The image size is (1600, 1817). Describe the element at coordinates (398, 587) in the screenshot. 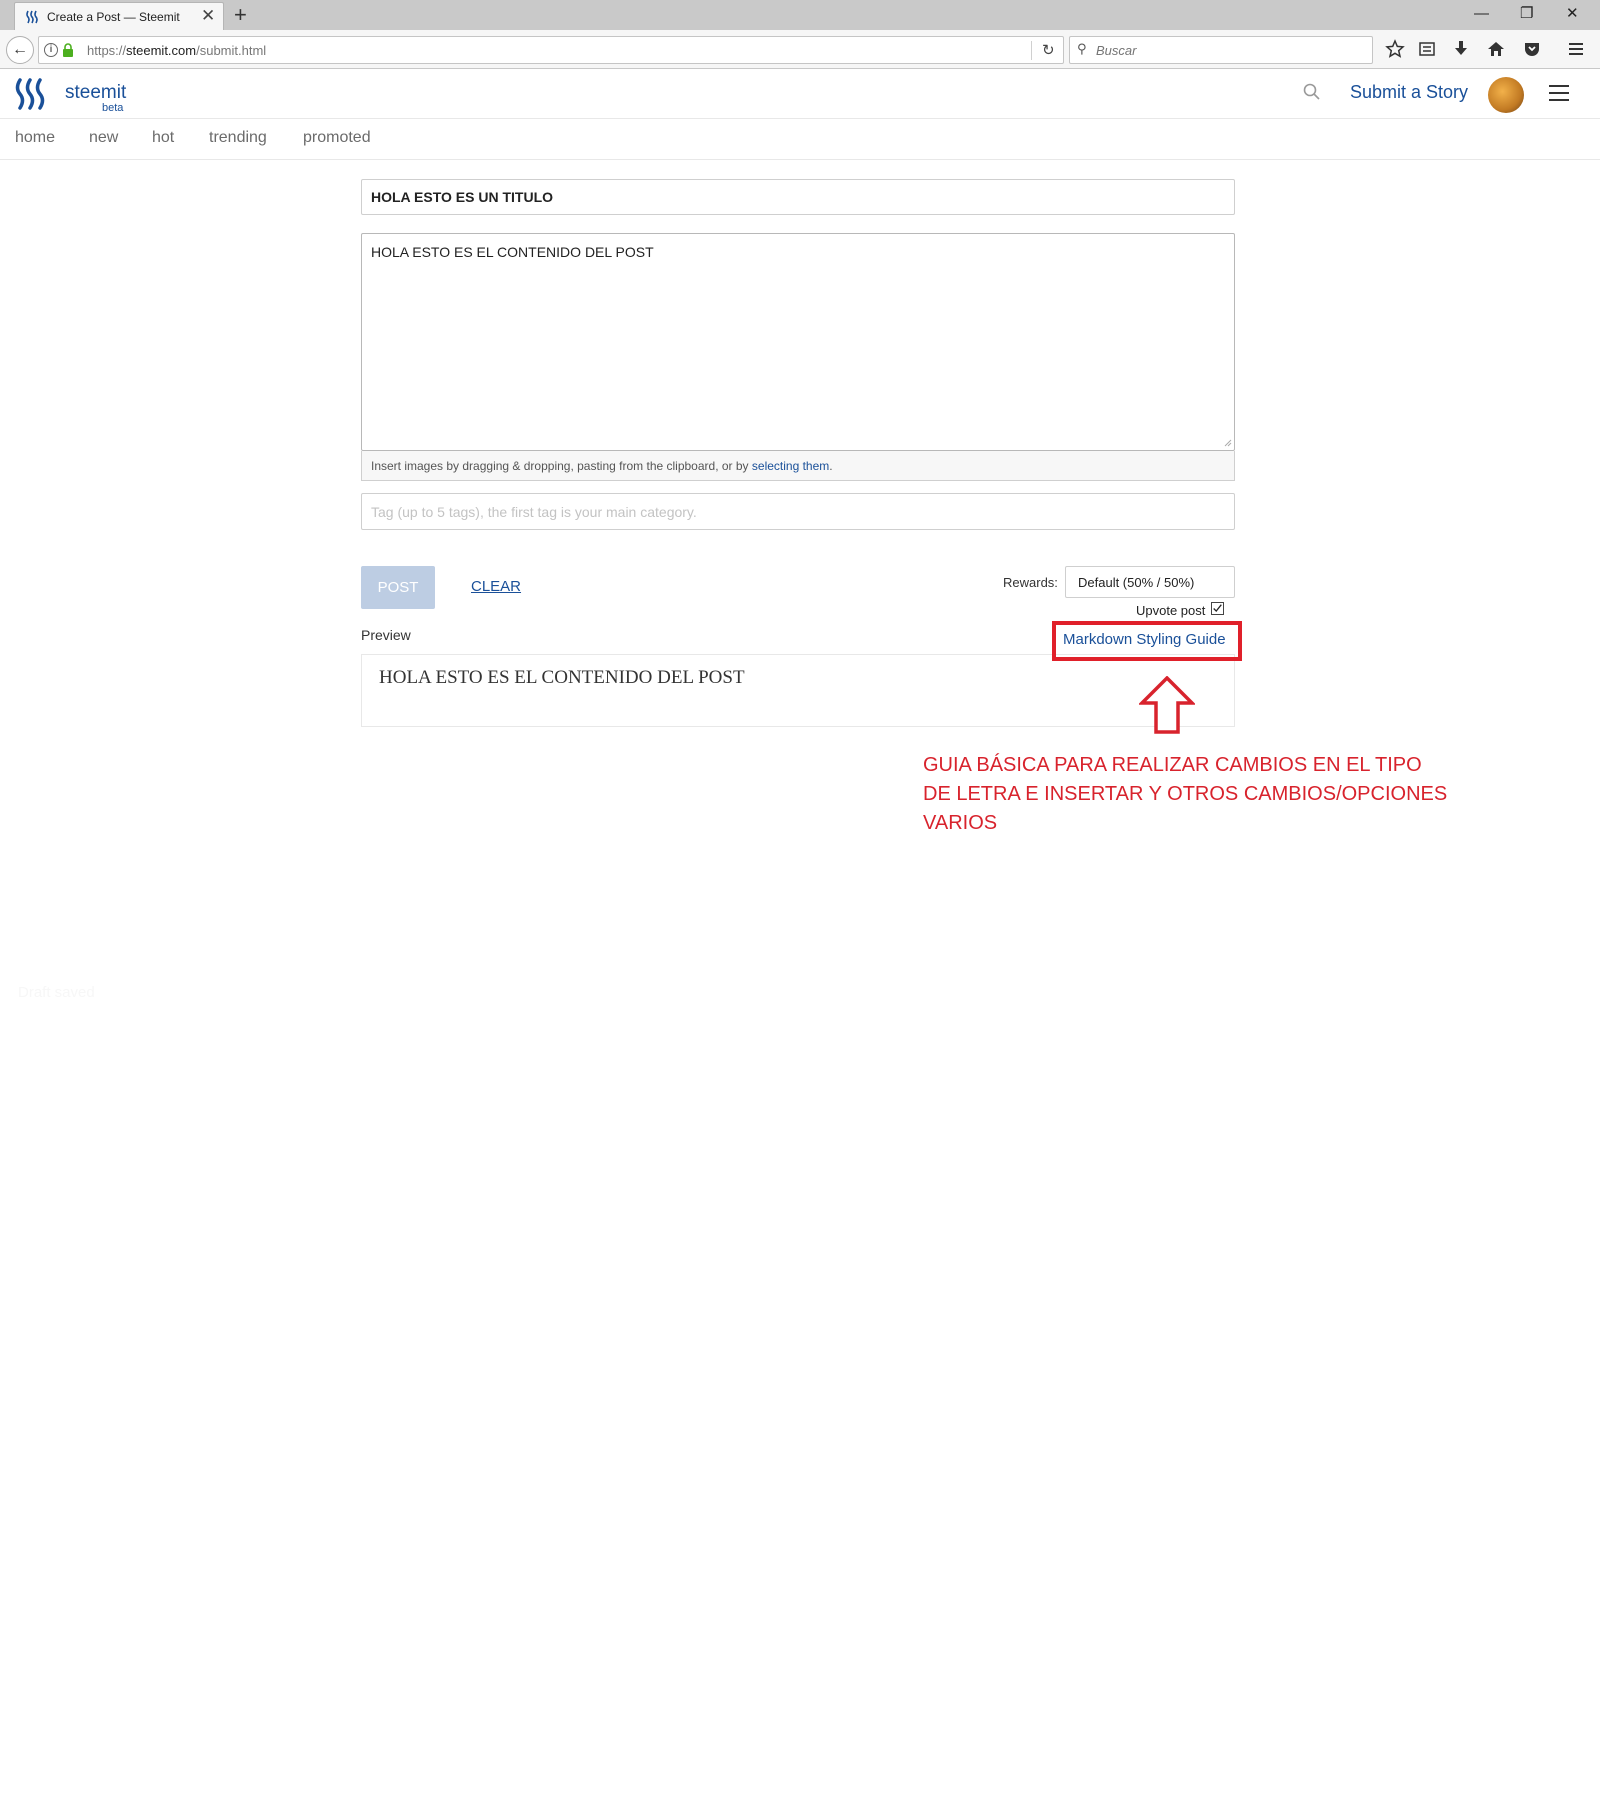

I see `post-button: POST` at that location.